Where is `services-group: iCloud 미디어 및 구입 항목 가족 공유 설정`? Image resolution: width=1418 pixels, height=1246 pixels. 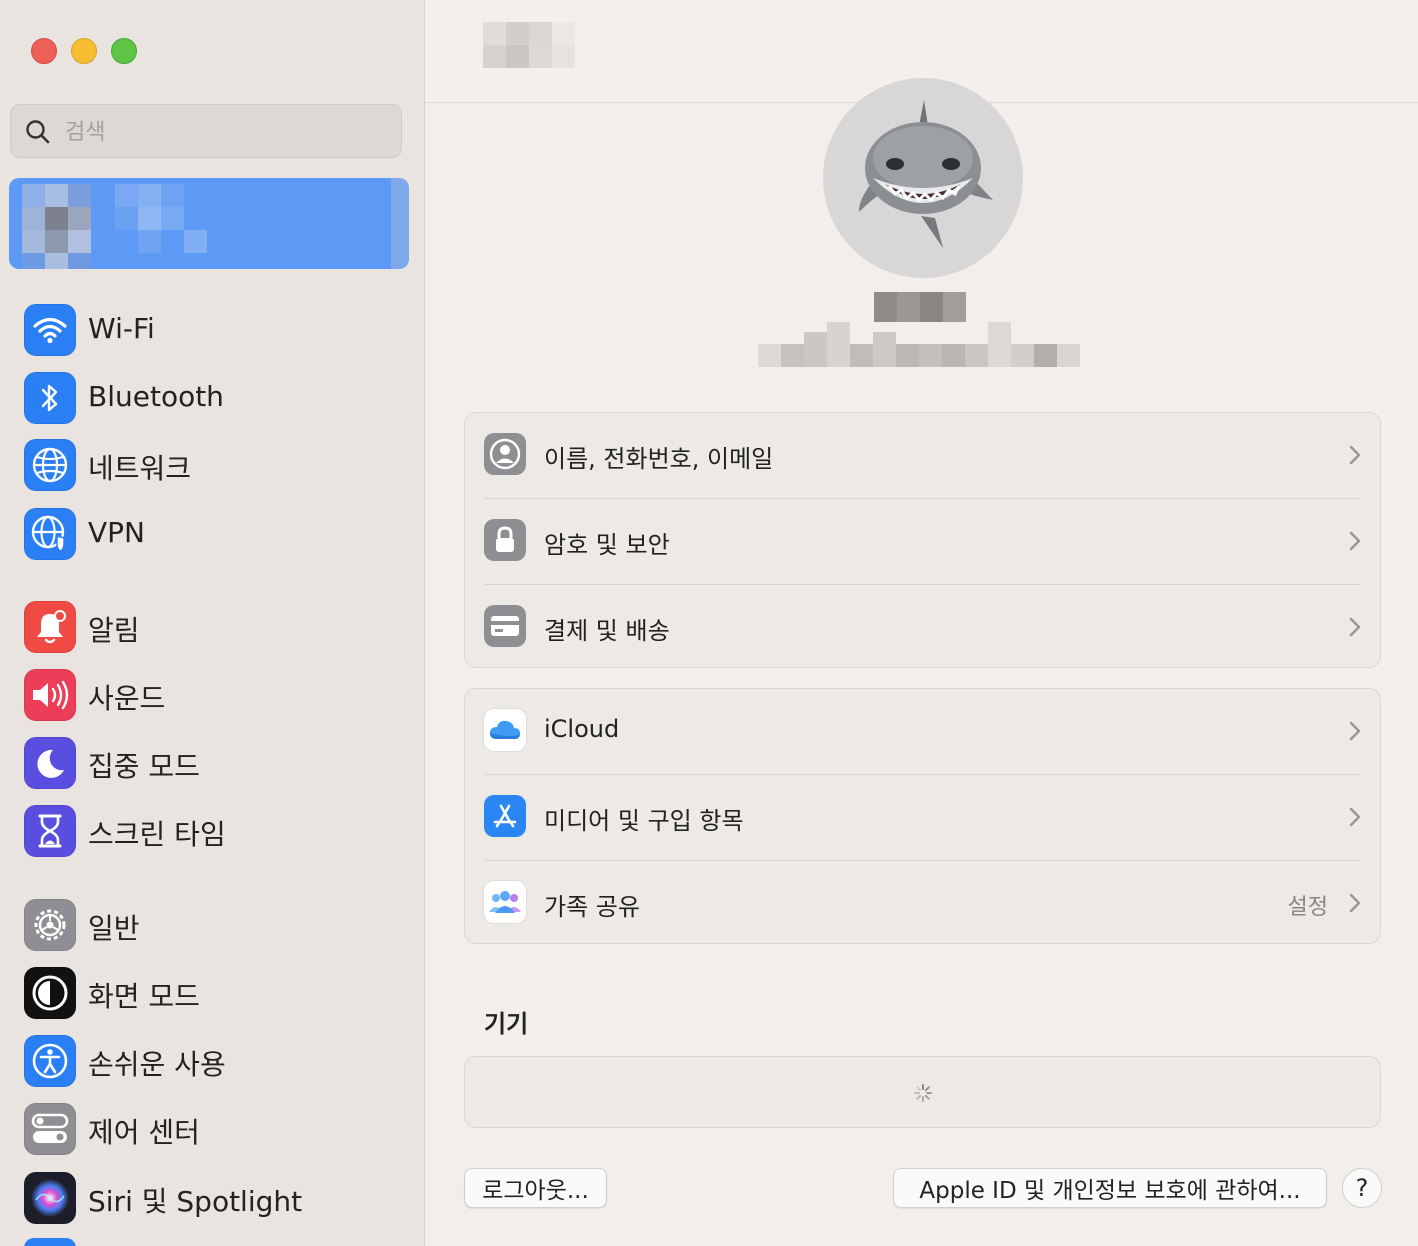 services-group: iCloud 미디어 및 구입 항목 가족 공유 설정 is located at coordinates (922, 816).